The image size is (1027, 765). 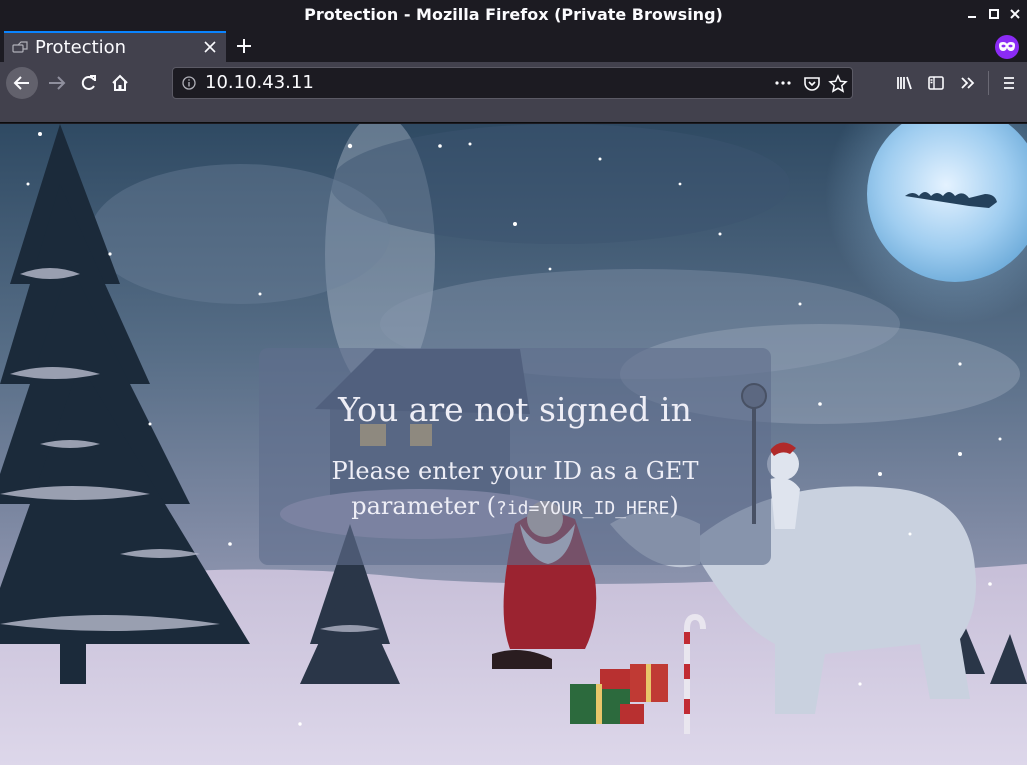 What do you see at coordinates (81, 47) in the screenshot?
I see `tab-label: Protection` at bounding box center [81, 47].